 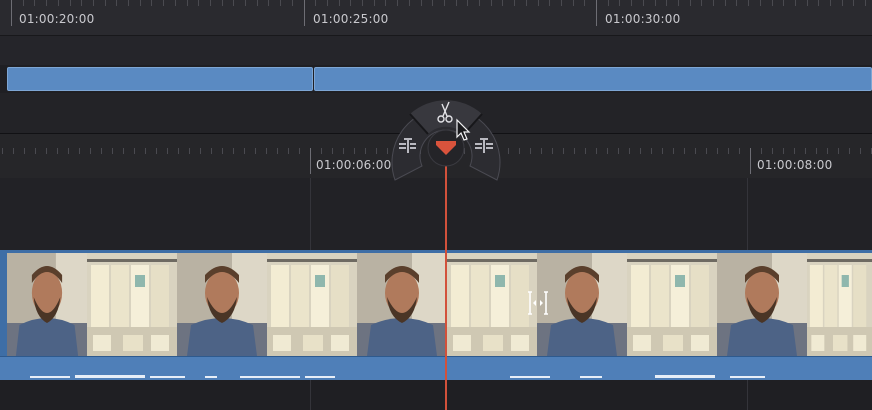 What do you see at coordinates (643, 19) in the screenshot?
I see `upper-timecode-label: 01:00:30:00` at bounding box center [643, 19].